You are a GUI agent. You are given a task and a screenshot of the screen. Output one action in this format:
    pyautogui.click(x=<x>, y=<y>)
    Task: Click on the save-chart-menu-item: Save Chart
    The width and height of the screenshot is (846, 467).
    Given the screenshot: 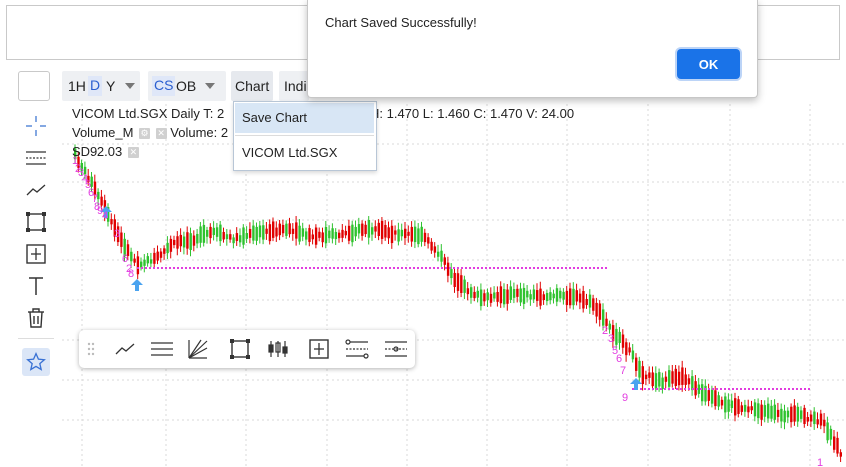 What is the action you would take?
    pyautogui.click(x=304, y=118)
    